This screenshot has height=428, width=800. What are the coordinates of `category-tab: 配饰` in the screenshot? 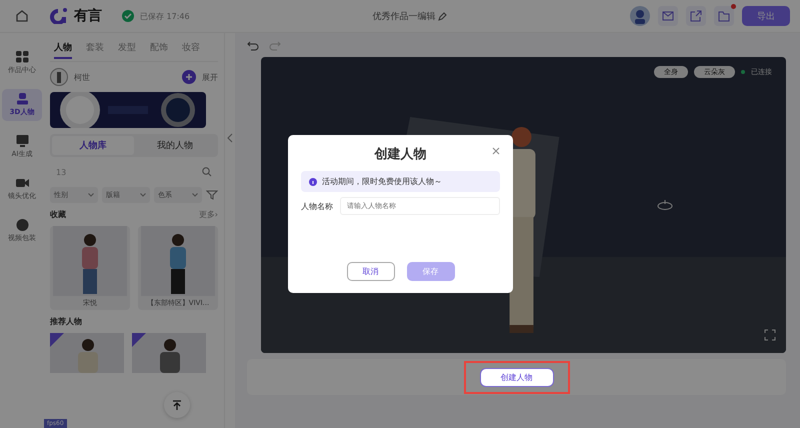 It's located at (159, 50).